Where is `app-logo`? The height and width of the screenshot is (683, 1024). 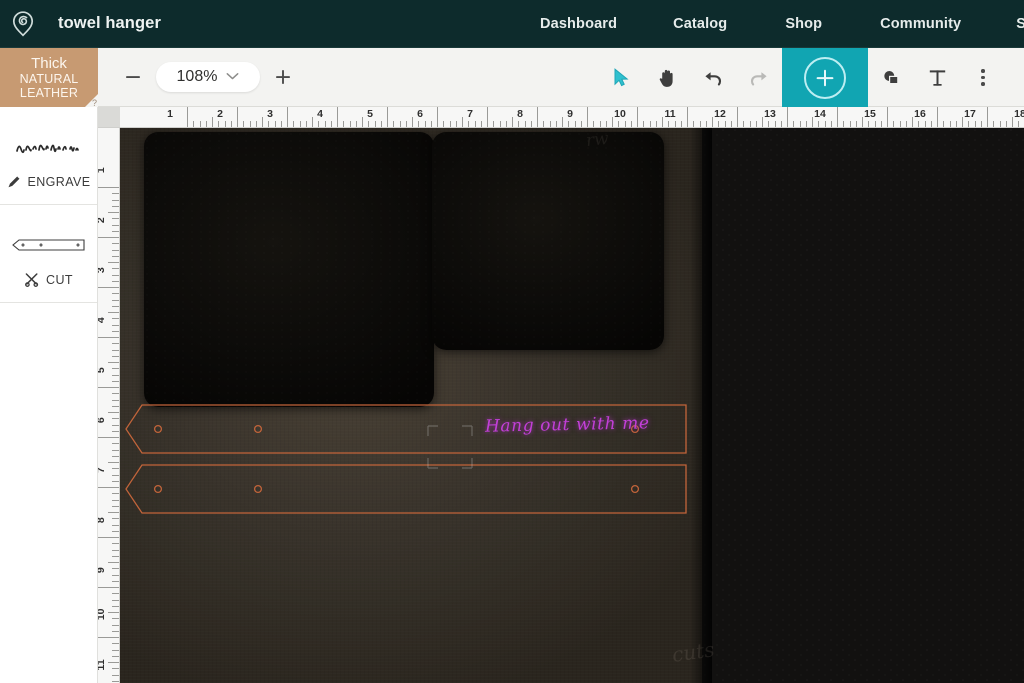
app-logo is located at coordinates (23, 24).